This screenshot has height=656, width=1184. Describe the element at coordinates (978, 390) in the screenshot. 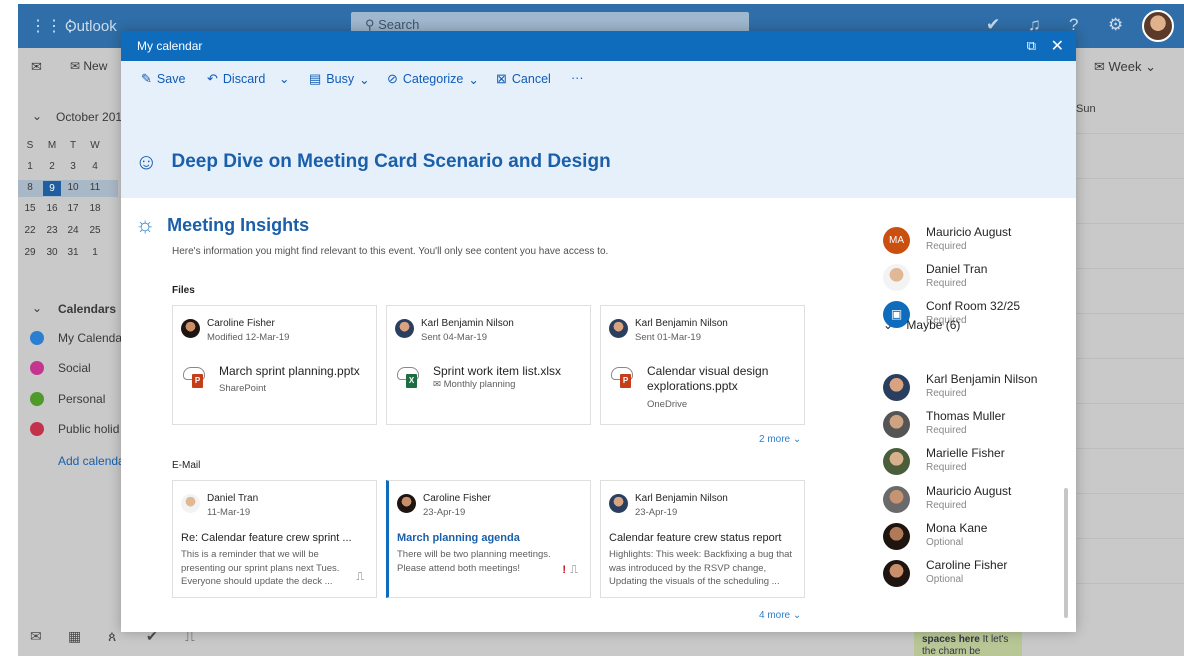

I see `attendee-item: Karl Benjamin Nilson Required` at that location.